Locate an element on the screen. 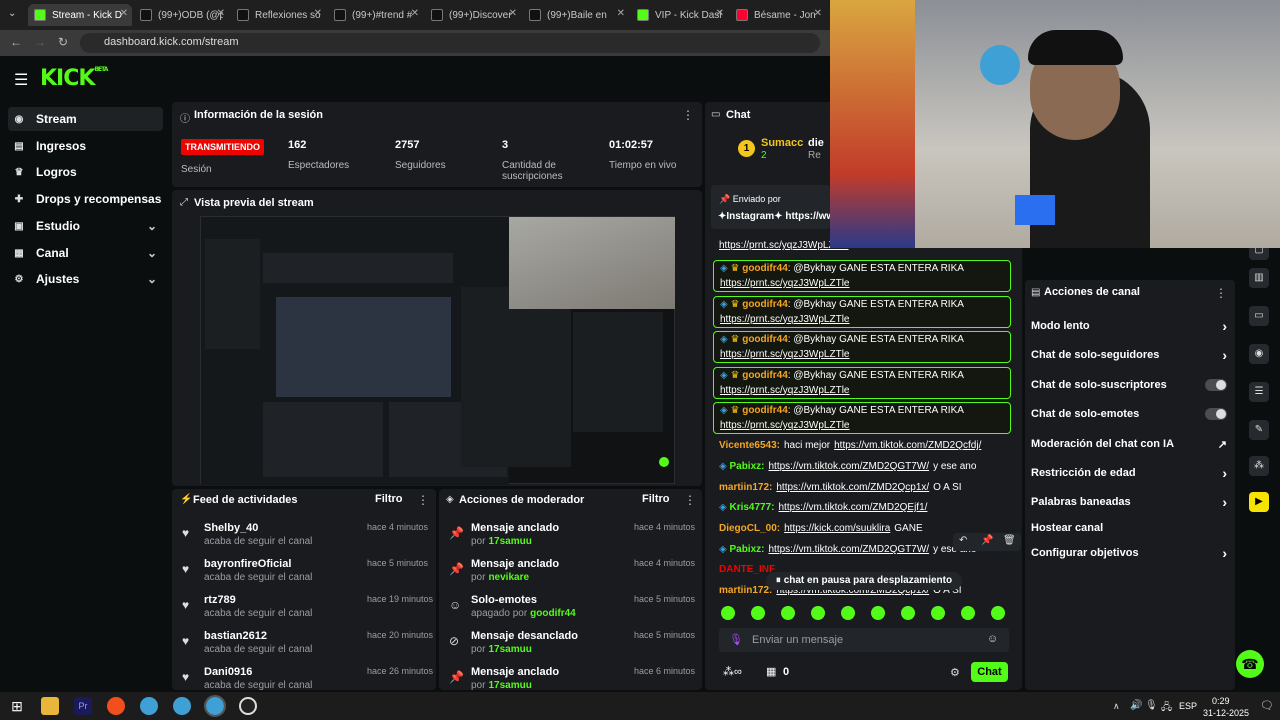  brave-icon is located at coordinates (116, 706).